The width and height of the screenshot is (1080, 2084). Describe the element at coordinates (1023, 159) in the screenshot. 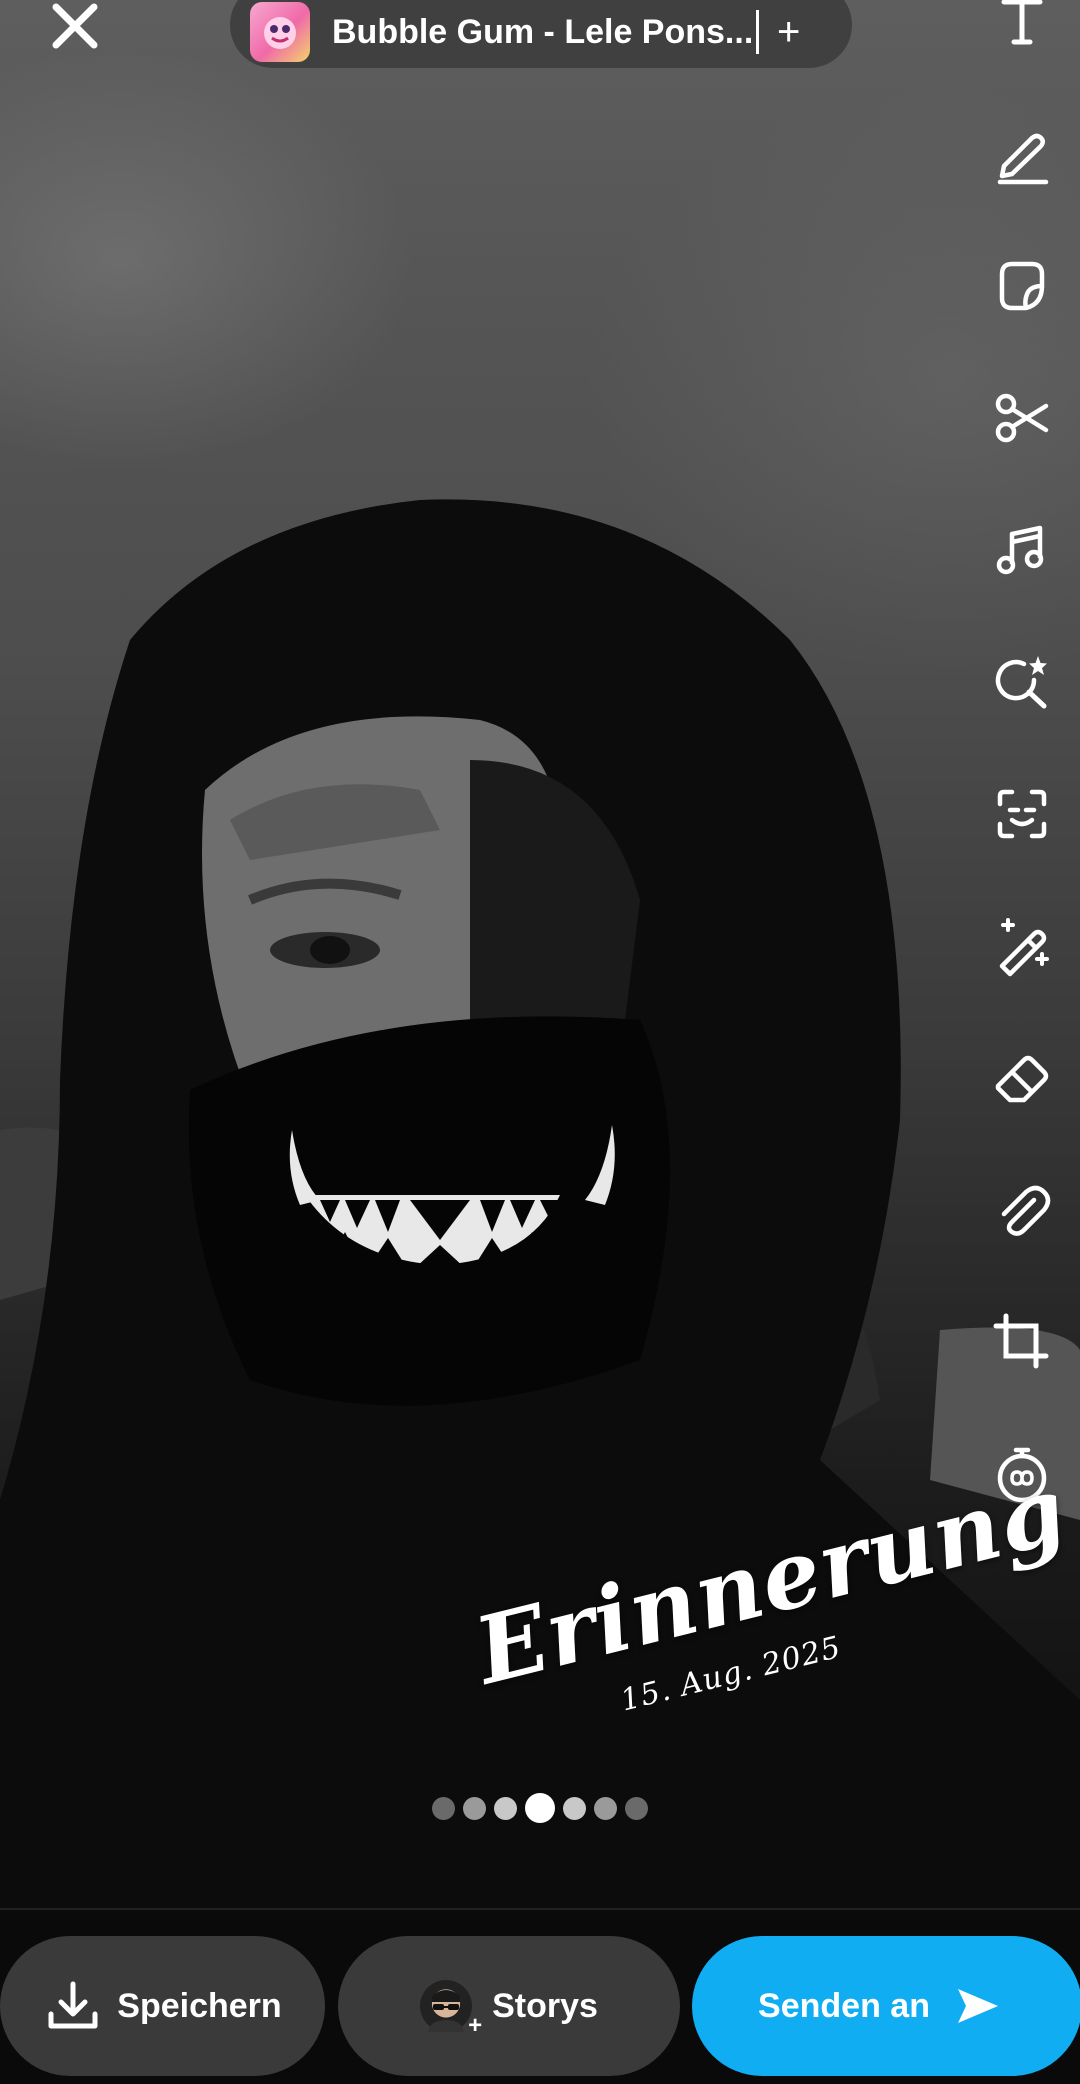

I see `pen-icon` at that location.